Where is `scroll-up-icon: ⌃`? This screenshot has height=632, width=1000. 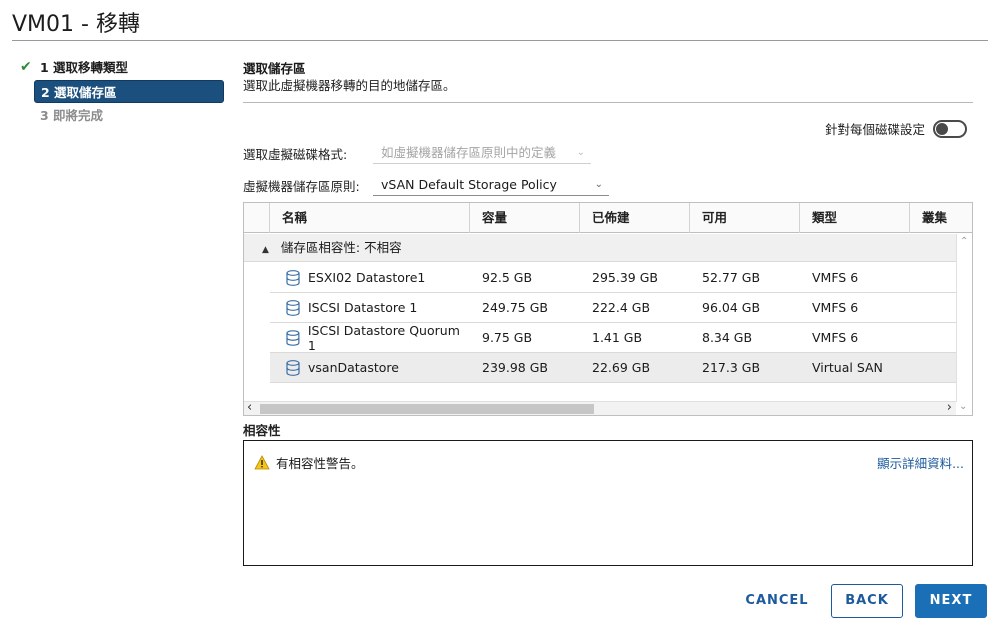
scroll-up-icon: ⌃ is located at coordinates (964, 241).